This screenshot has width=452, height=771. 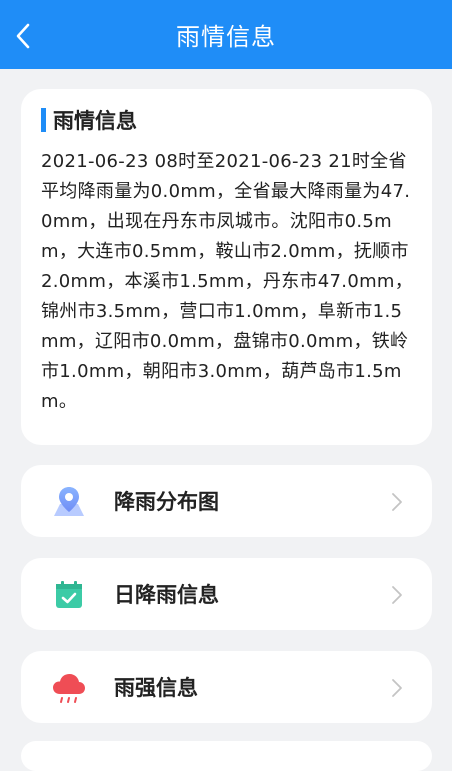 I want to click on rain-cloud-icon, so click(x=69, y=688).